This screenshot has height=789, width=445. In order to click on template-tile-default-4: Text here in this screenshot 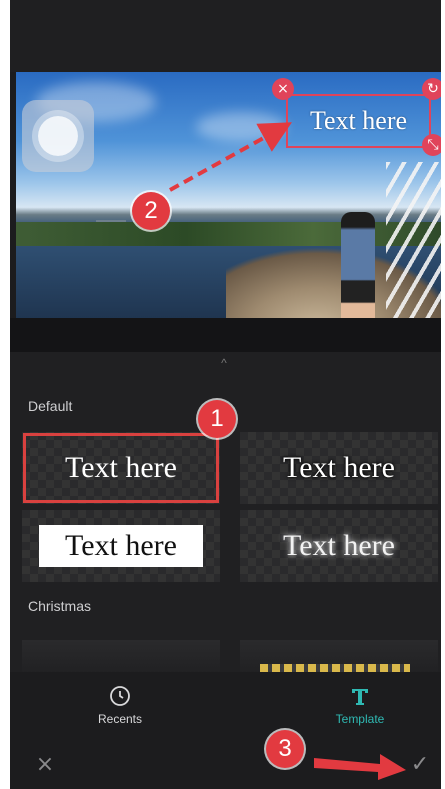, I will do `click(339, 546)`.